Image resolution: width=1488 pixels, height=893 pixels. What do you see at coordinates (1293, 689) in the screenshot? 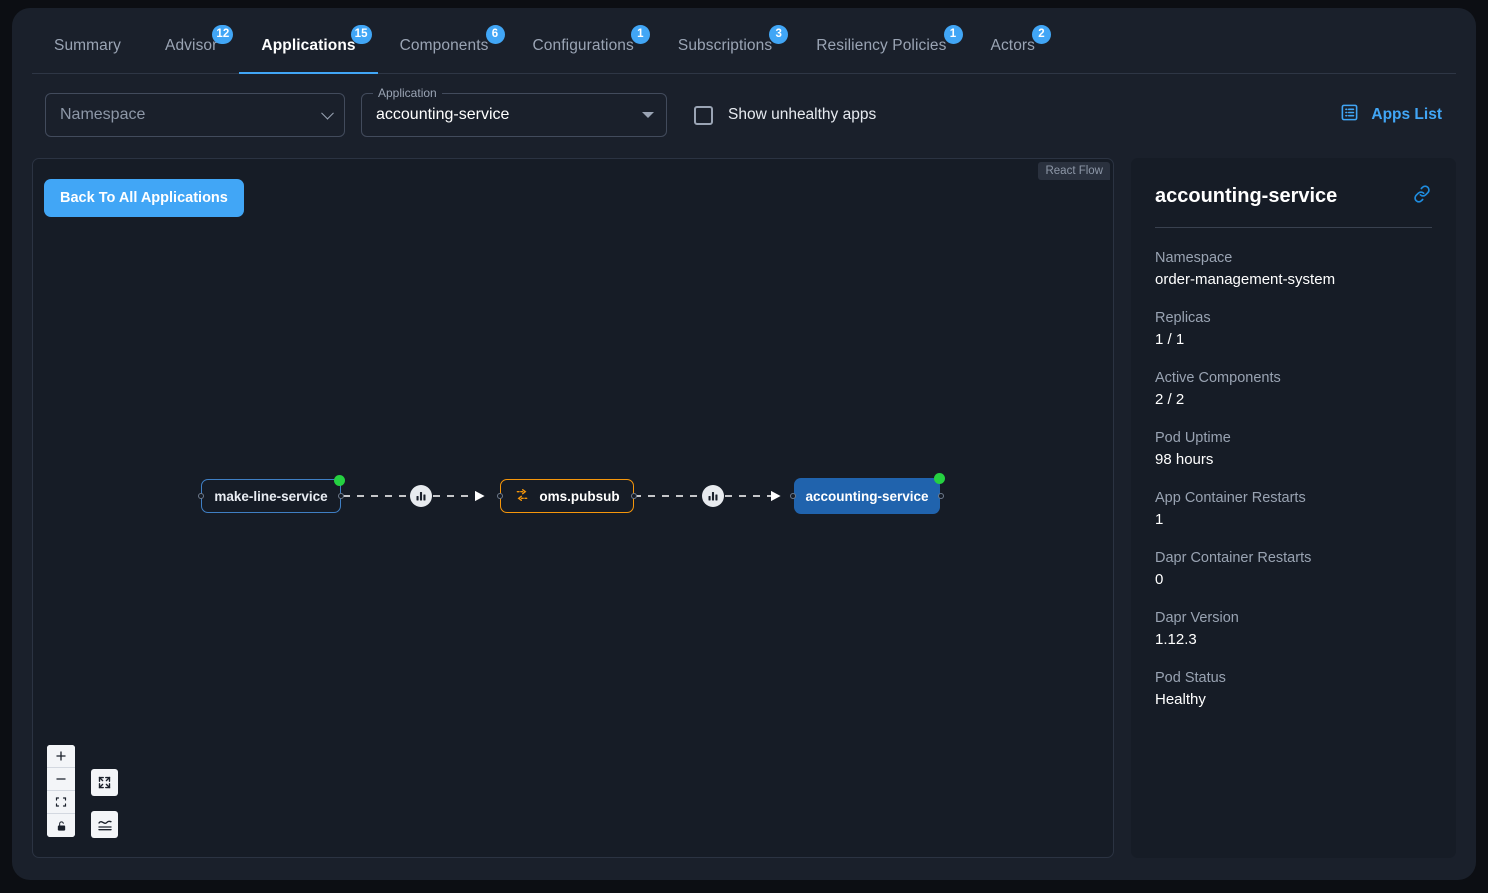
I see `detail-row: Pod Status Healthy` at bounding box center [1293, 689].